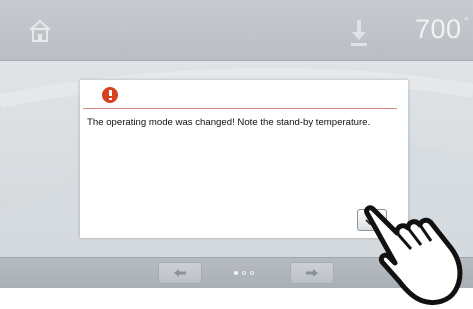 The width and height of the screenshot is (473, 309). What do you see at coordinates (236, 273) in the screenshot?
I see `page-dot-active` at bounding box center [236, 273].